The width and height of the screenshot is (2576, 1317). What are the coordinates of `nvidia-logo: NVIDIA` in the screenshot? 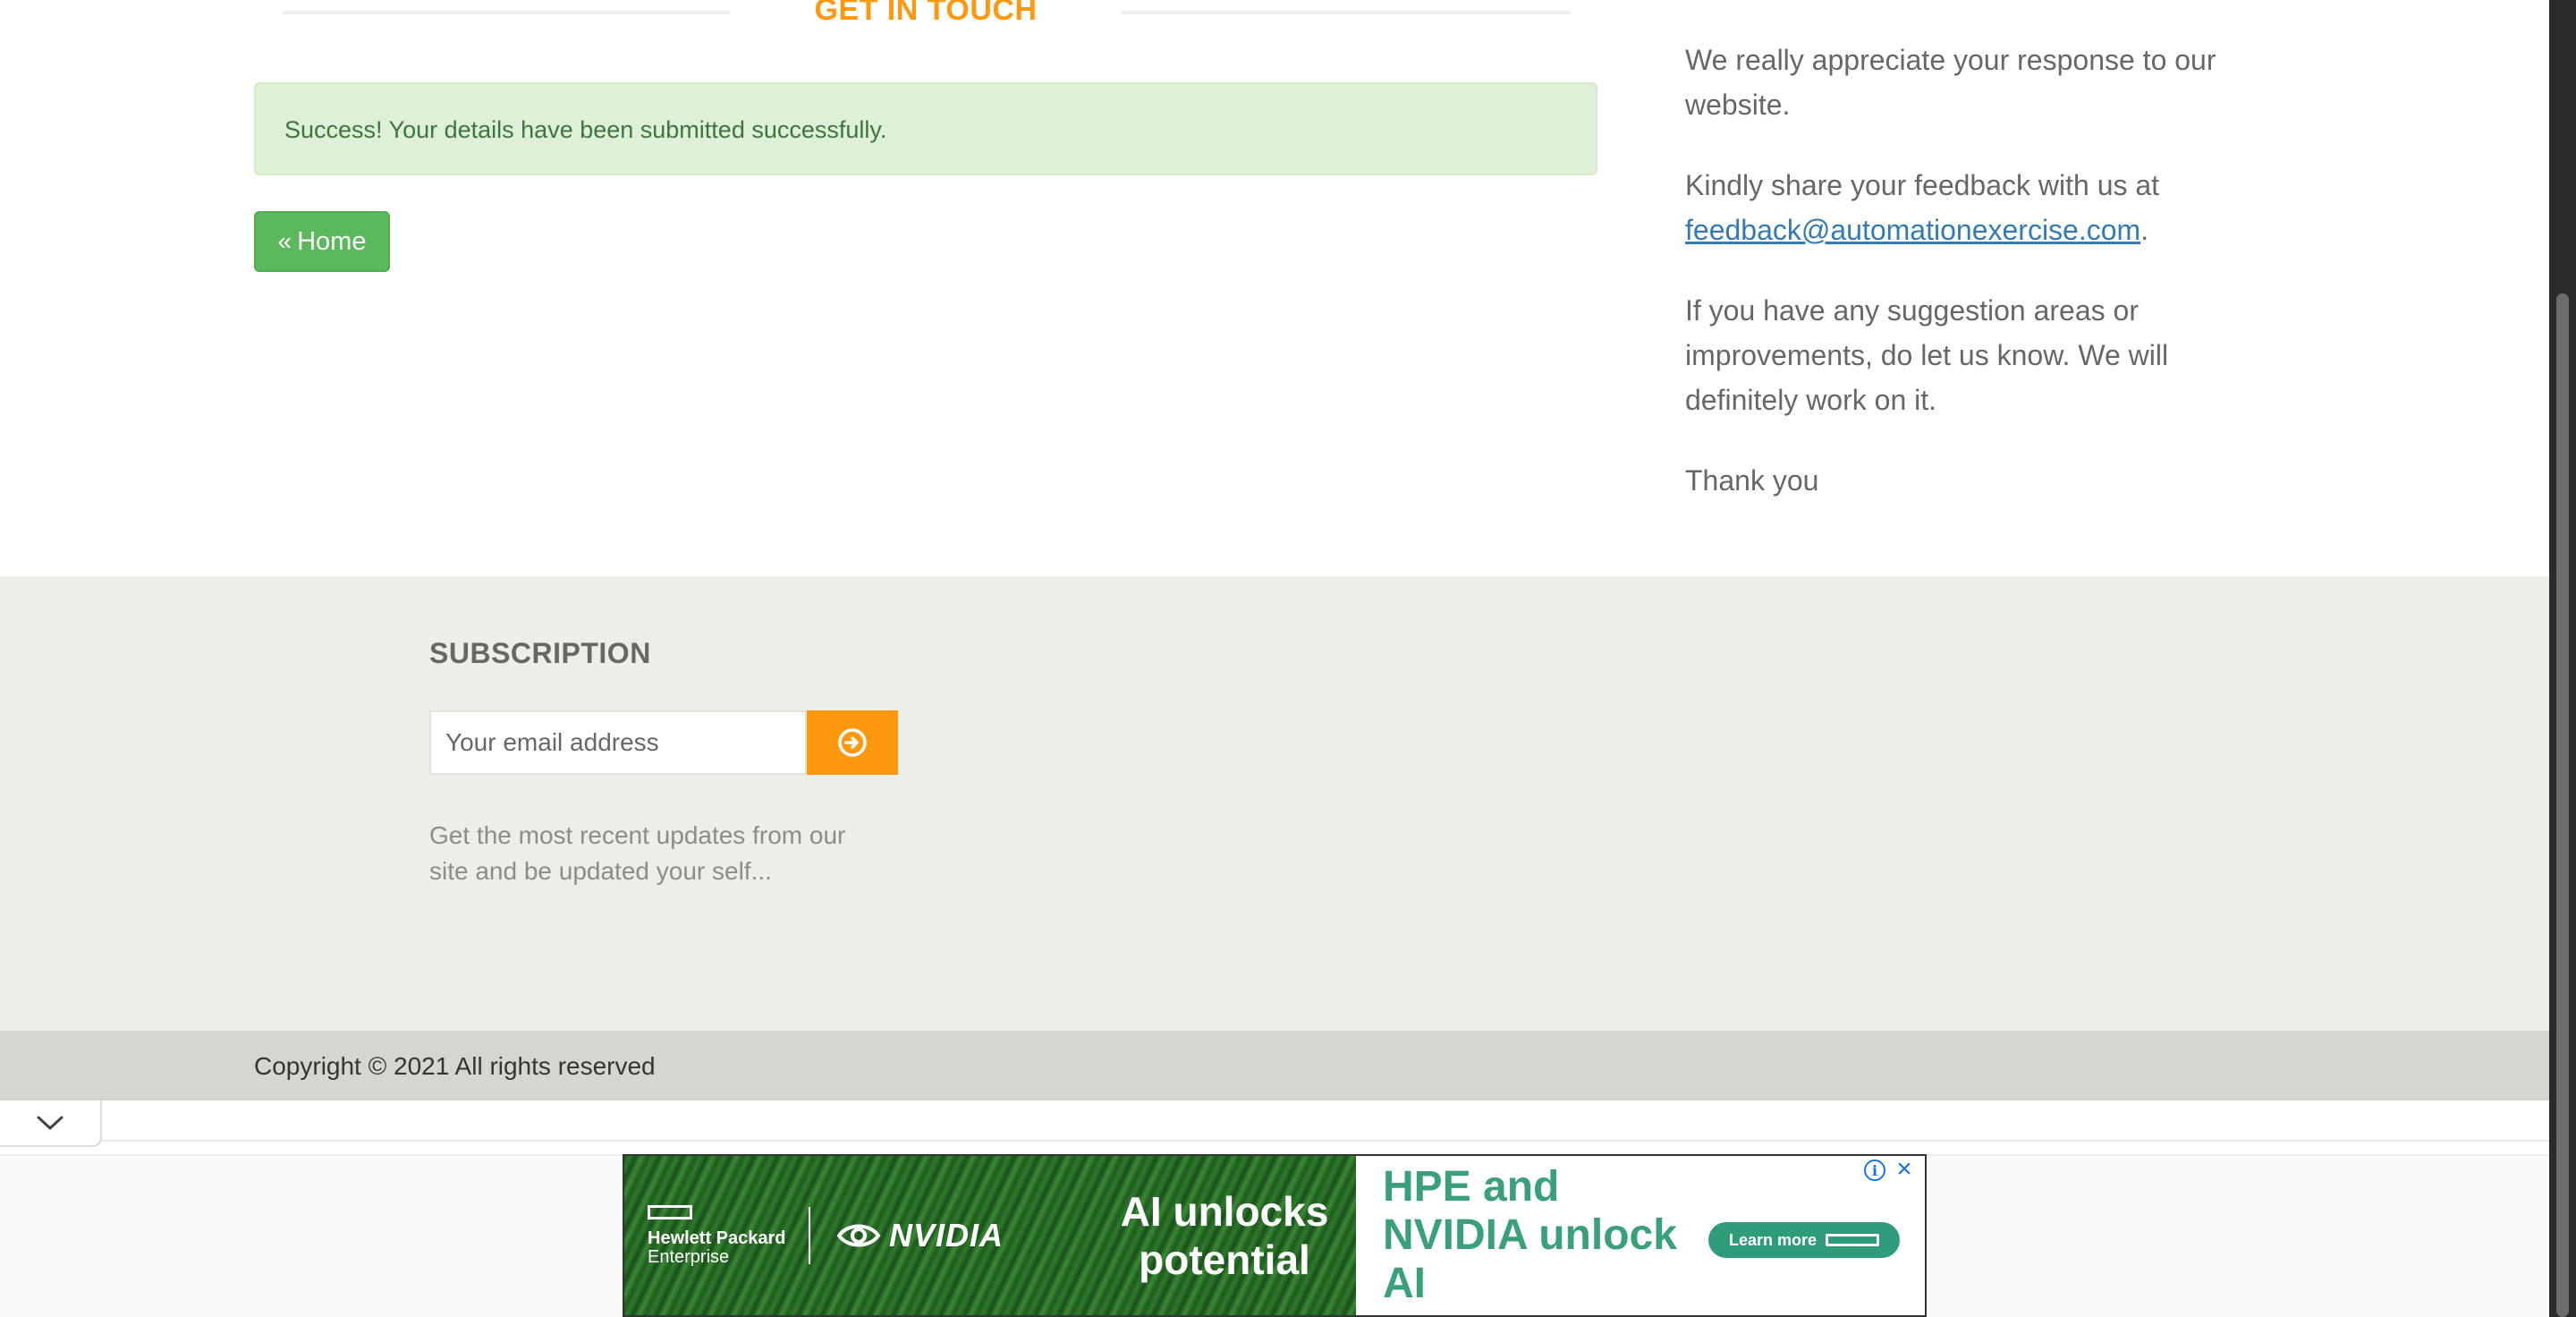 It's located at (969, 1235).